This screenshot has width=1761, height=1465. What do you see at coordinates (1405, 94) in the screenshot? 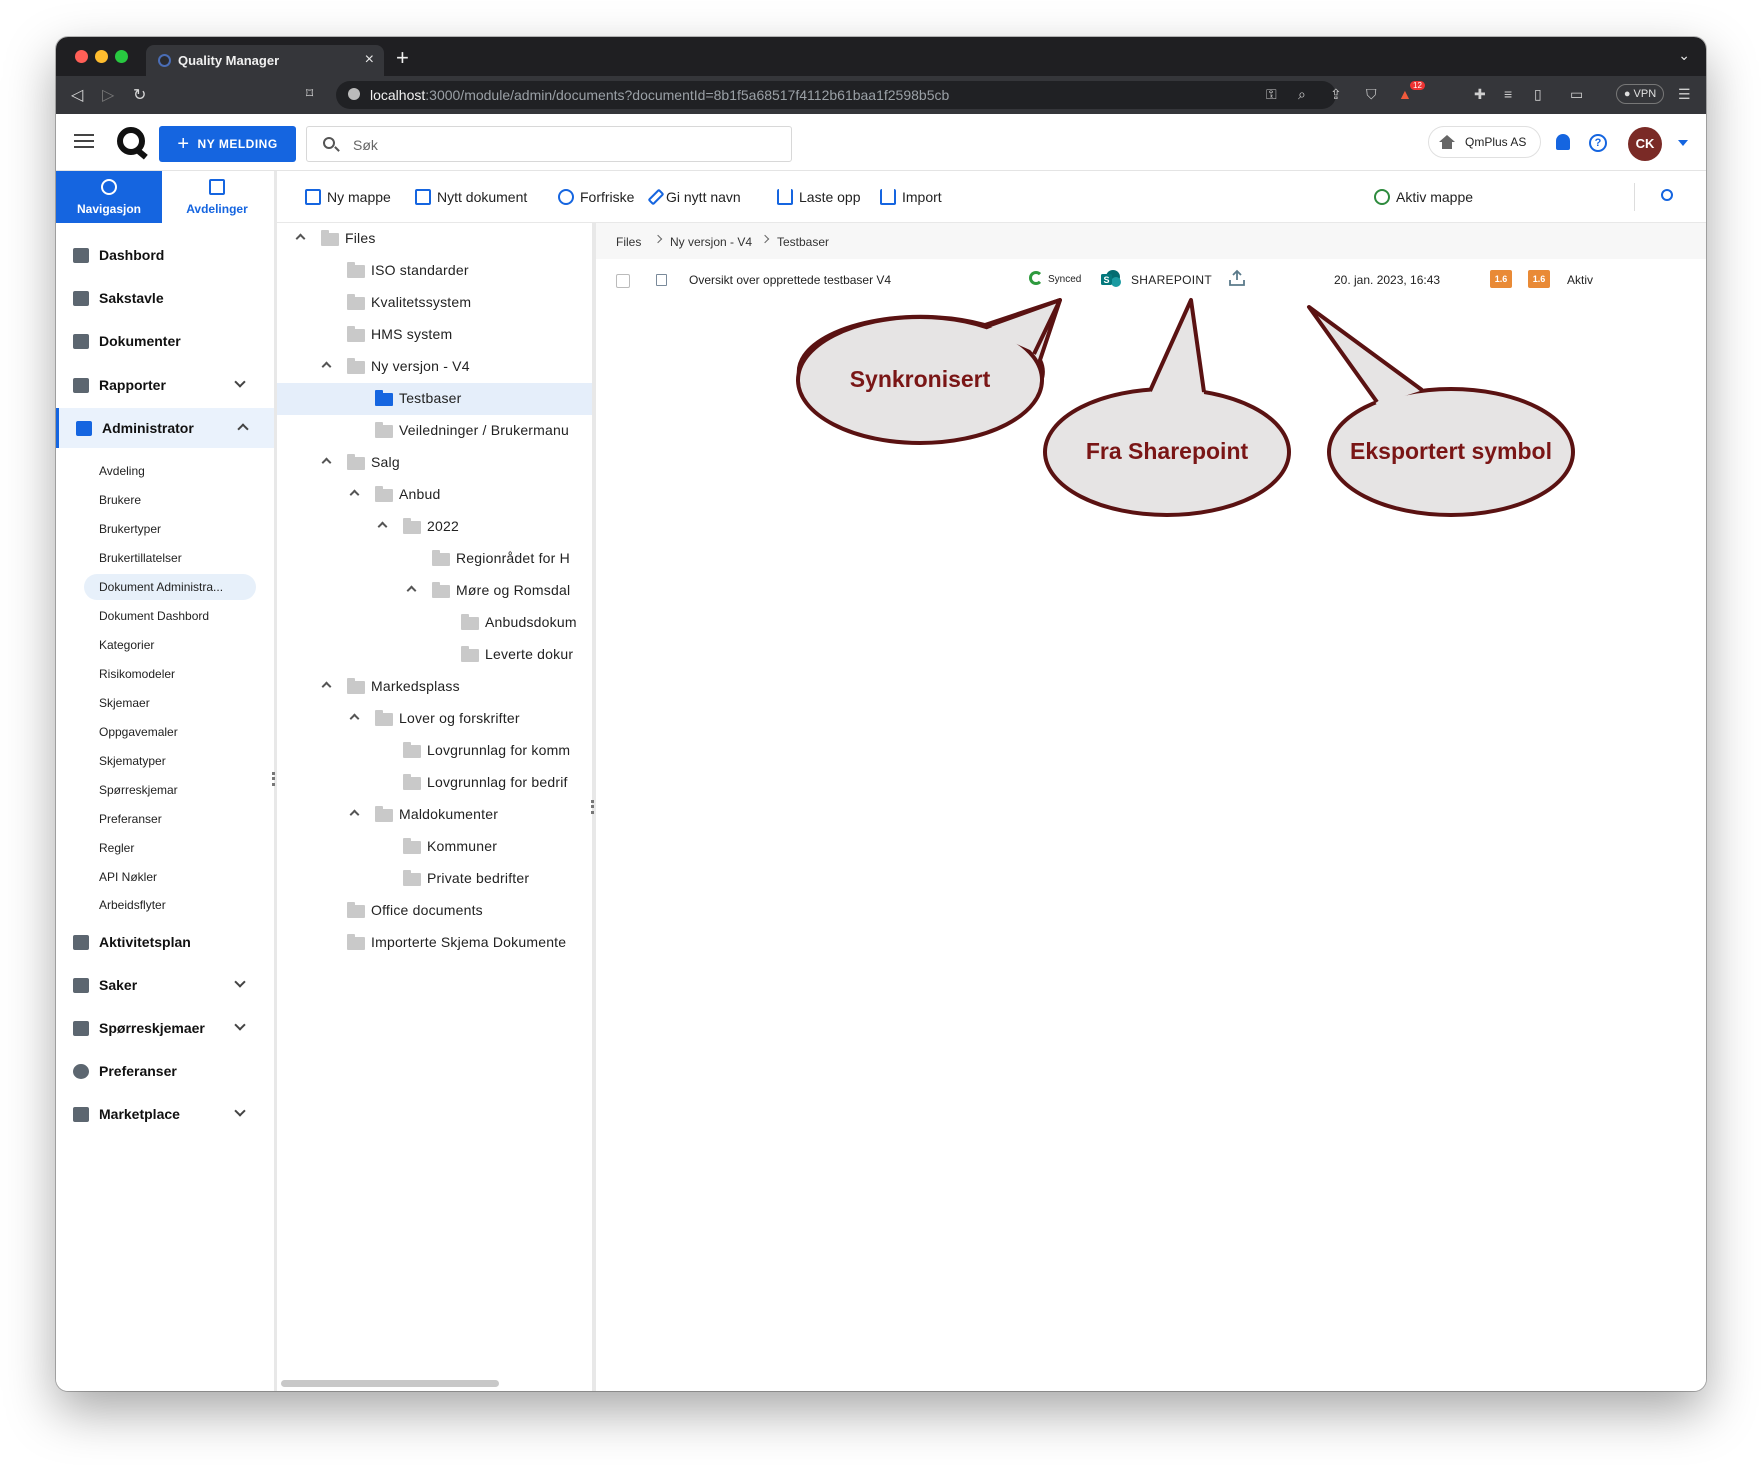
I see `rewards-icon: ▲` at bounding box center [1405, 94].